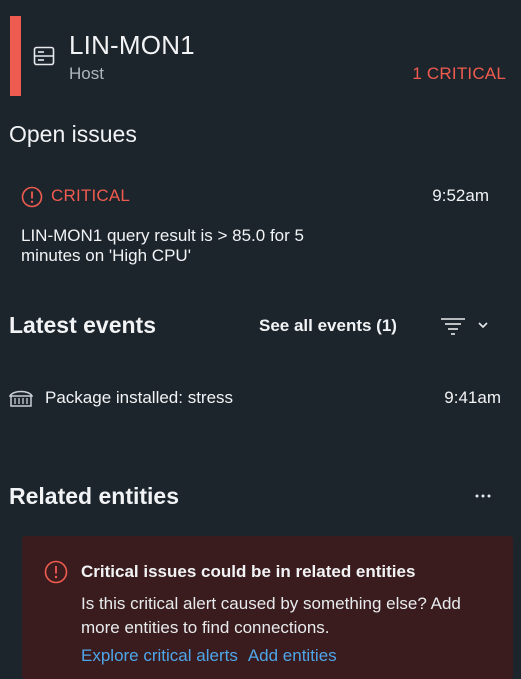 The image size is (521, 679). I want to click on issue-status: CRITICAL, so click(91, 195).